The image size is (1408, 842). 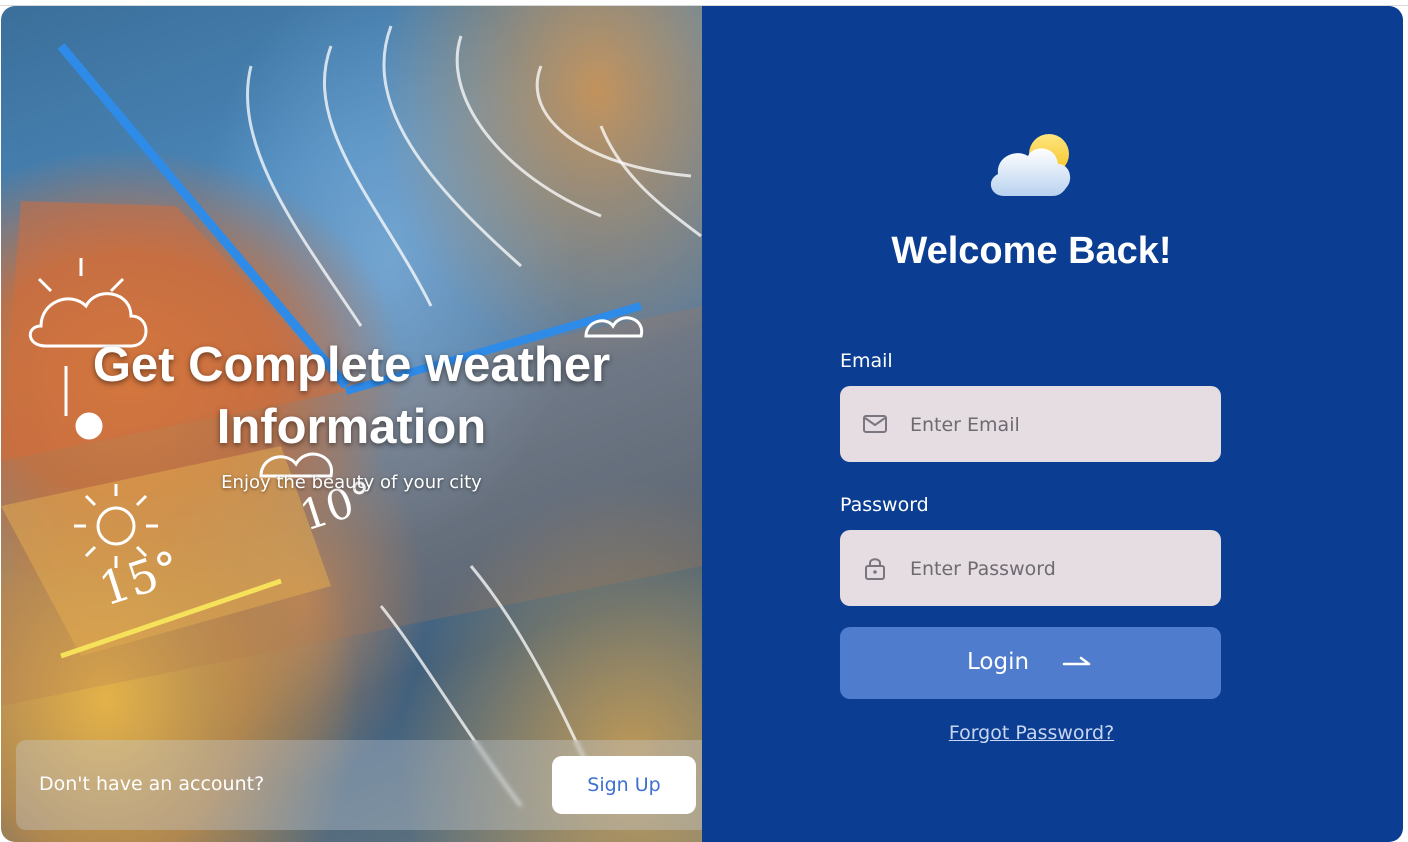 I want to click on hero-title-line2: Information, so click(x=351, y=427).